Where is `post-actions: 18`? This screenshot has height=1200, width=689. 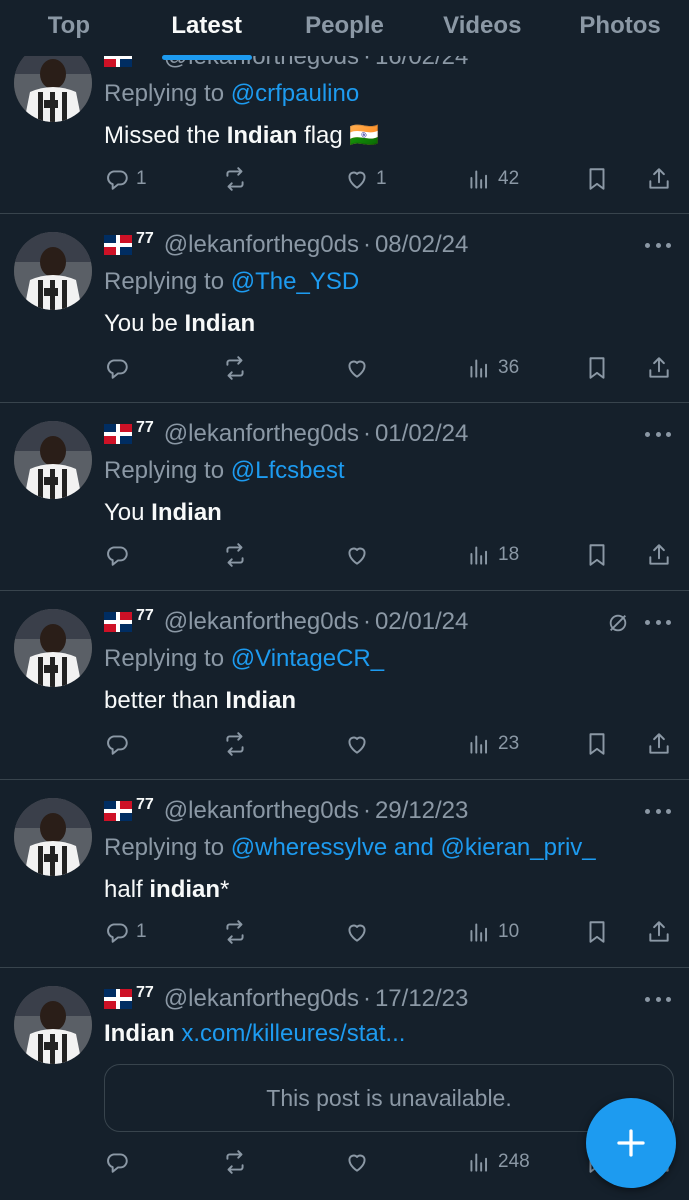 post-actions: 18 is located at coordinates (389, 555).